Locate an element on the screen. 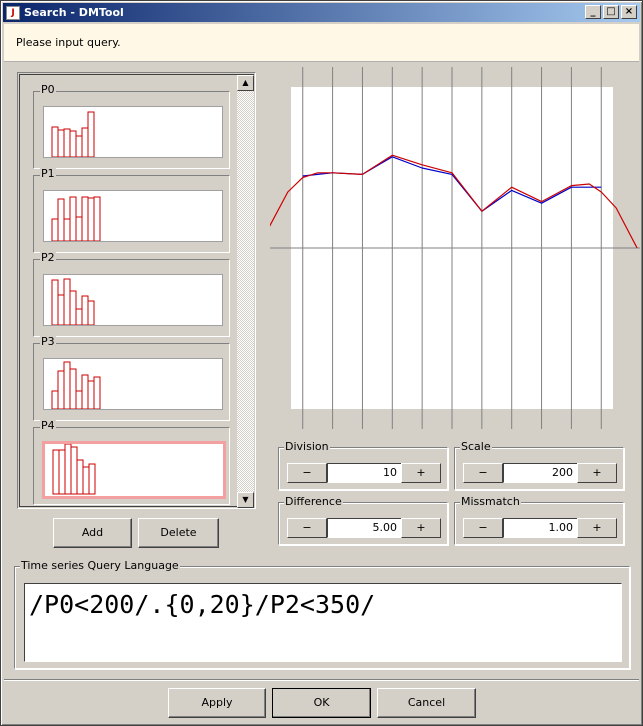 This screenshot has height=726, width=643. maximize-button: □ is located at coordinates (611, 12).